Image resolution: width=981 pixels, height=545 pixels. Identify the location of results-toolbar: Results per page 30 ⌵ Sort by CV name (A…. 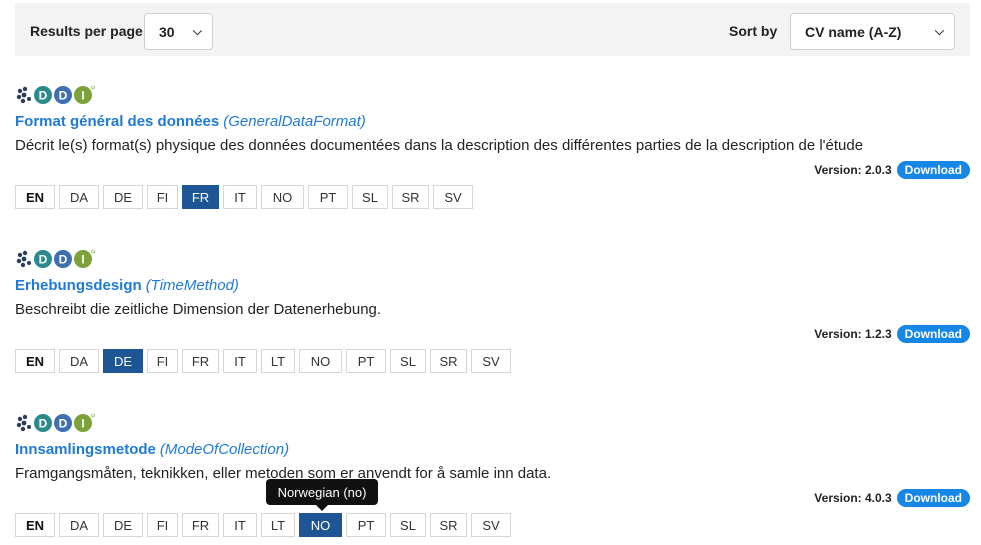
(492, 29).